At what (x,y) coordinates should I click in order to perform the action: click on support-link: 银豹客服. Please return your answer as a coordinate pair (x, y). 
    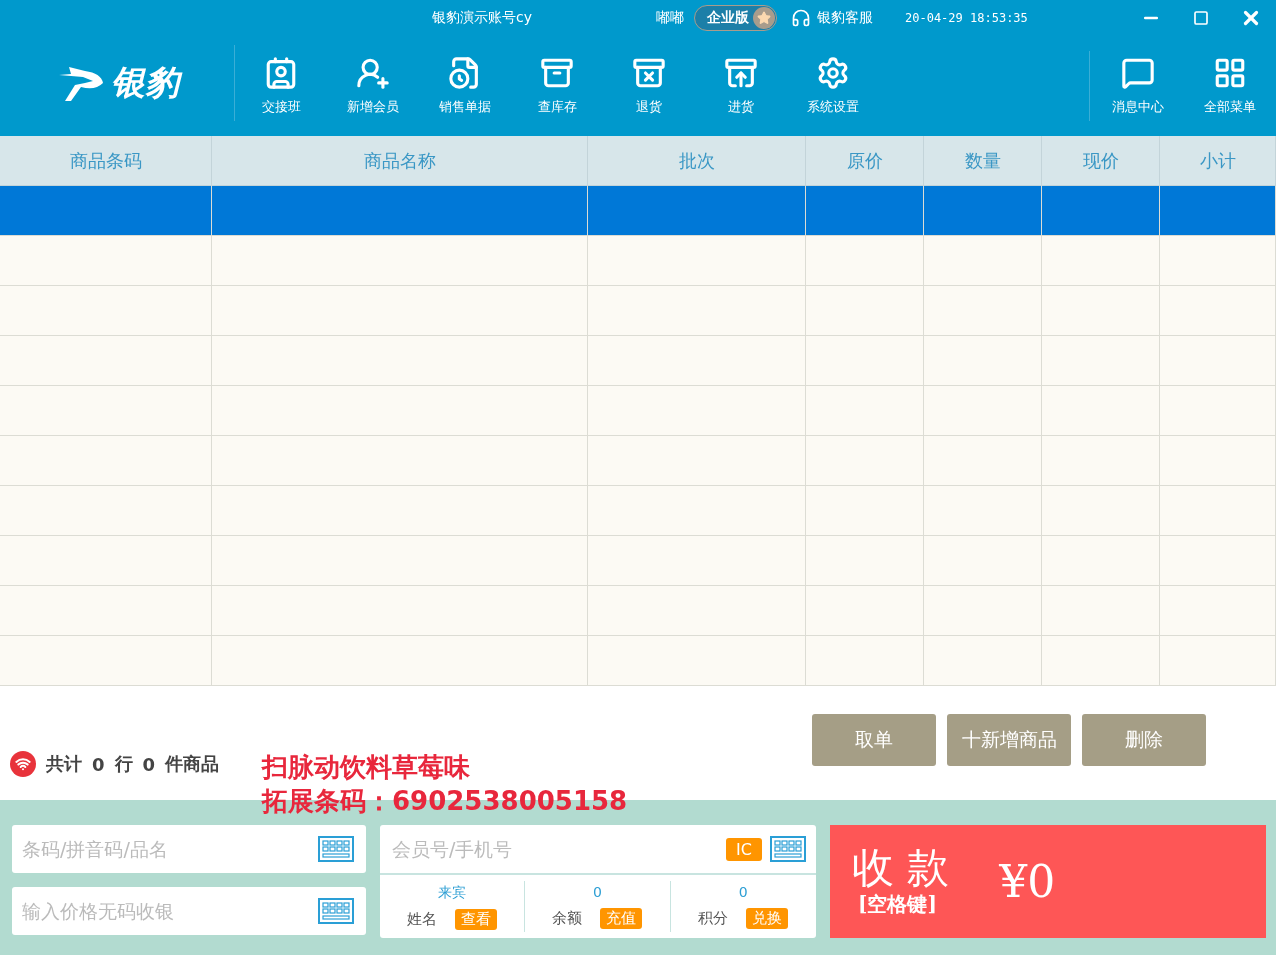
    Looking at the image, I should click on (832, 18).